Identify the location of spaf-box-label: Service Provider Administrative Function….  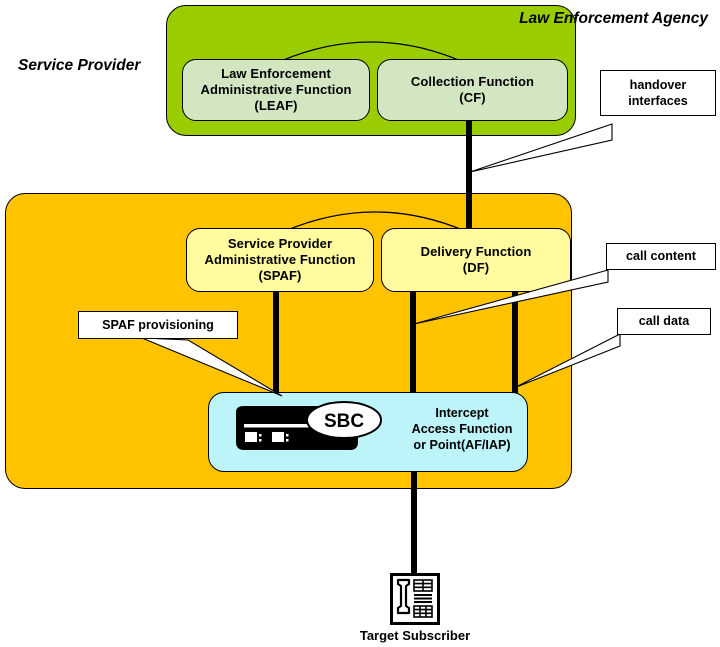
(280, 259).